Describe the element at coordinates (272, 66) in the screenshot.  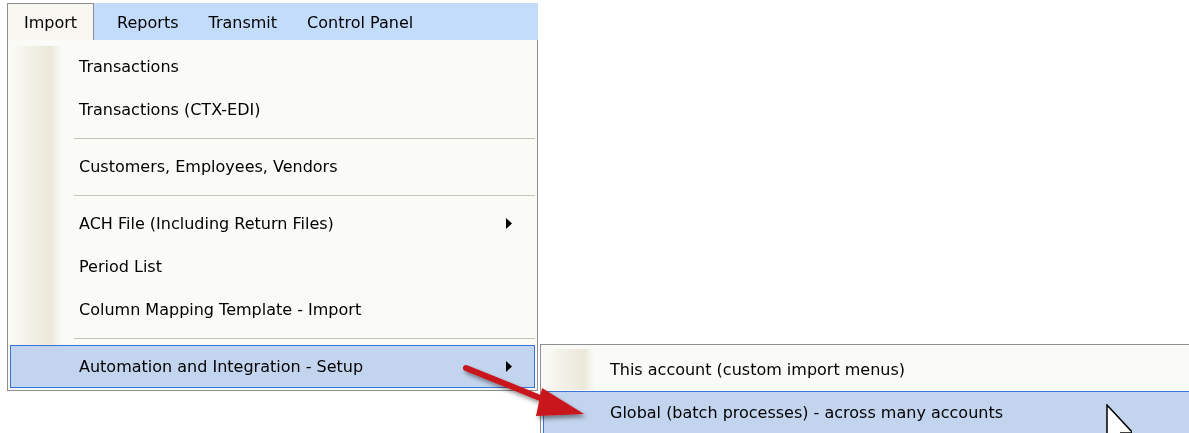
I see `menu-item: Transactions` at that location.